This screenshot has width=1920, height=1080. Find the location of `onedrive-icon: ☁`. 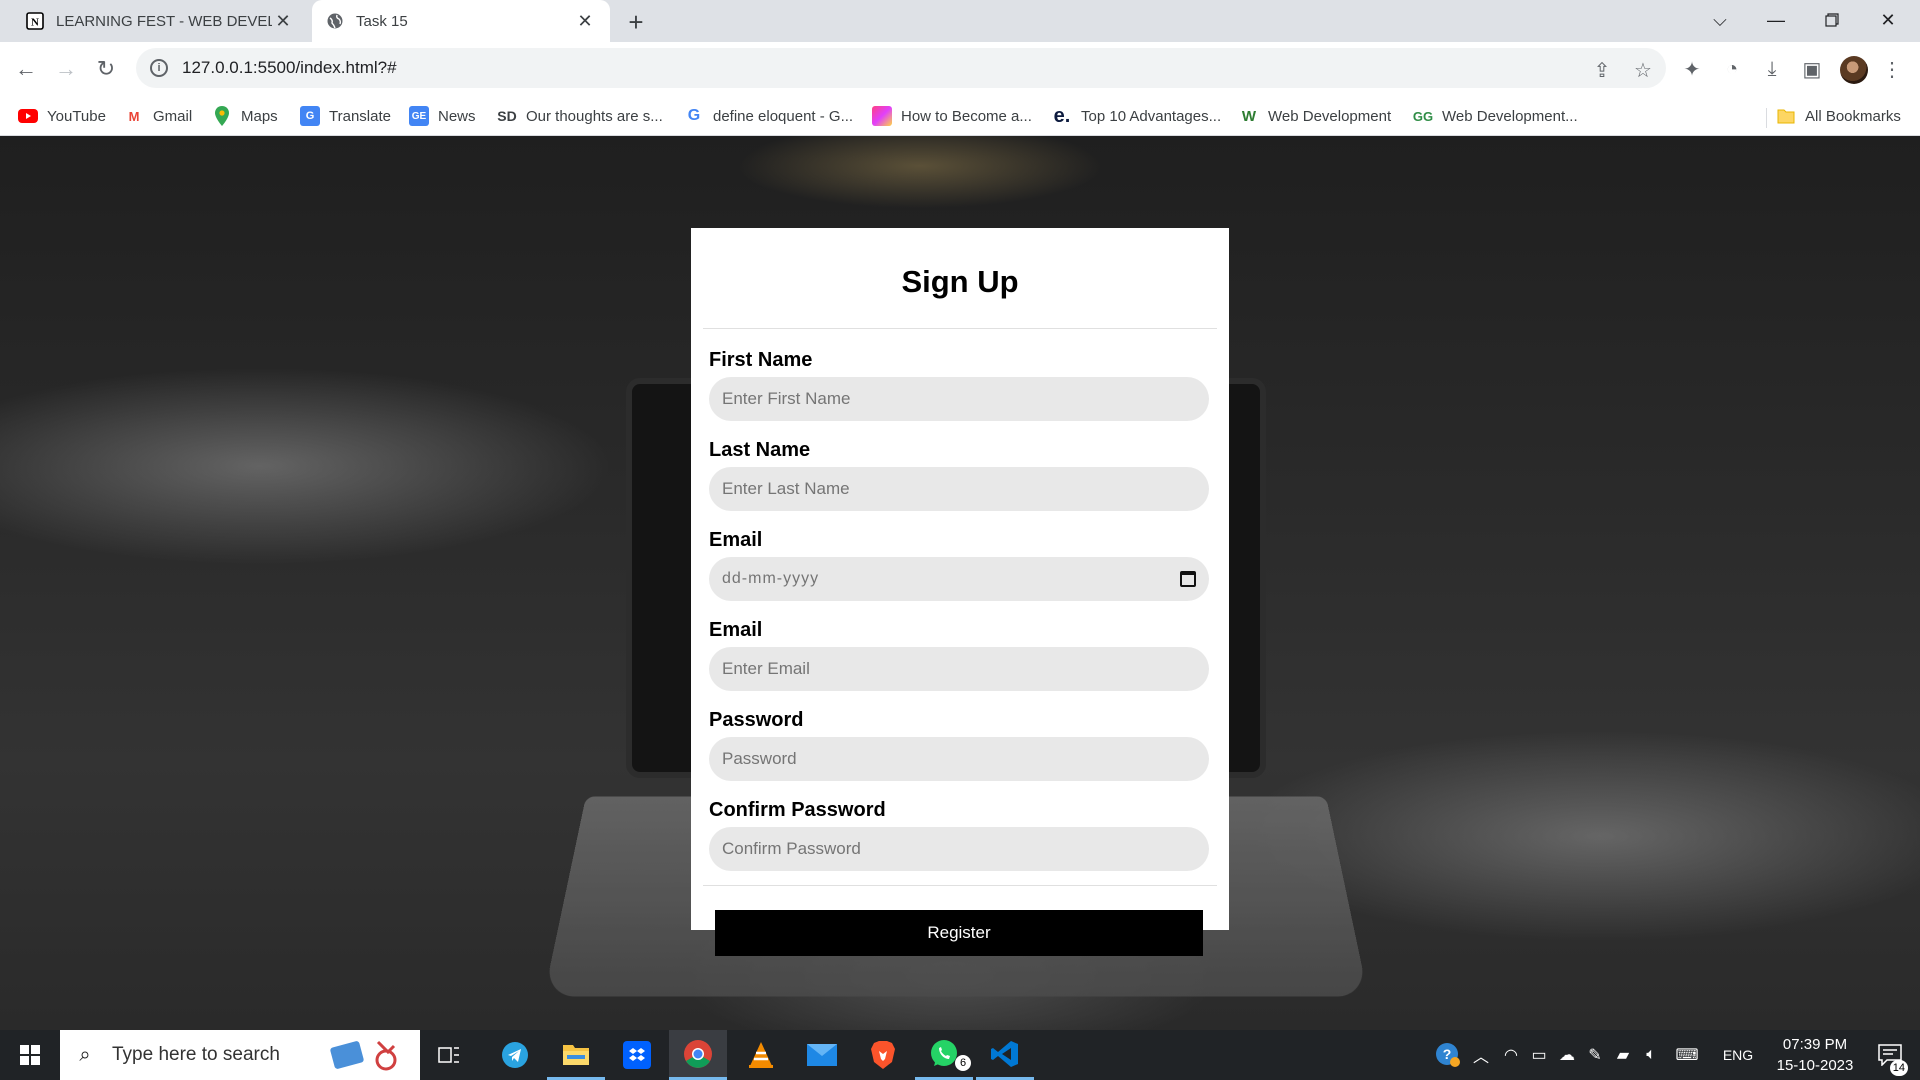

onedrive-icon: ☁ is located at coordinates (1567, 1055).